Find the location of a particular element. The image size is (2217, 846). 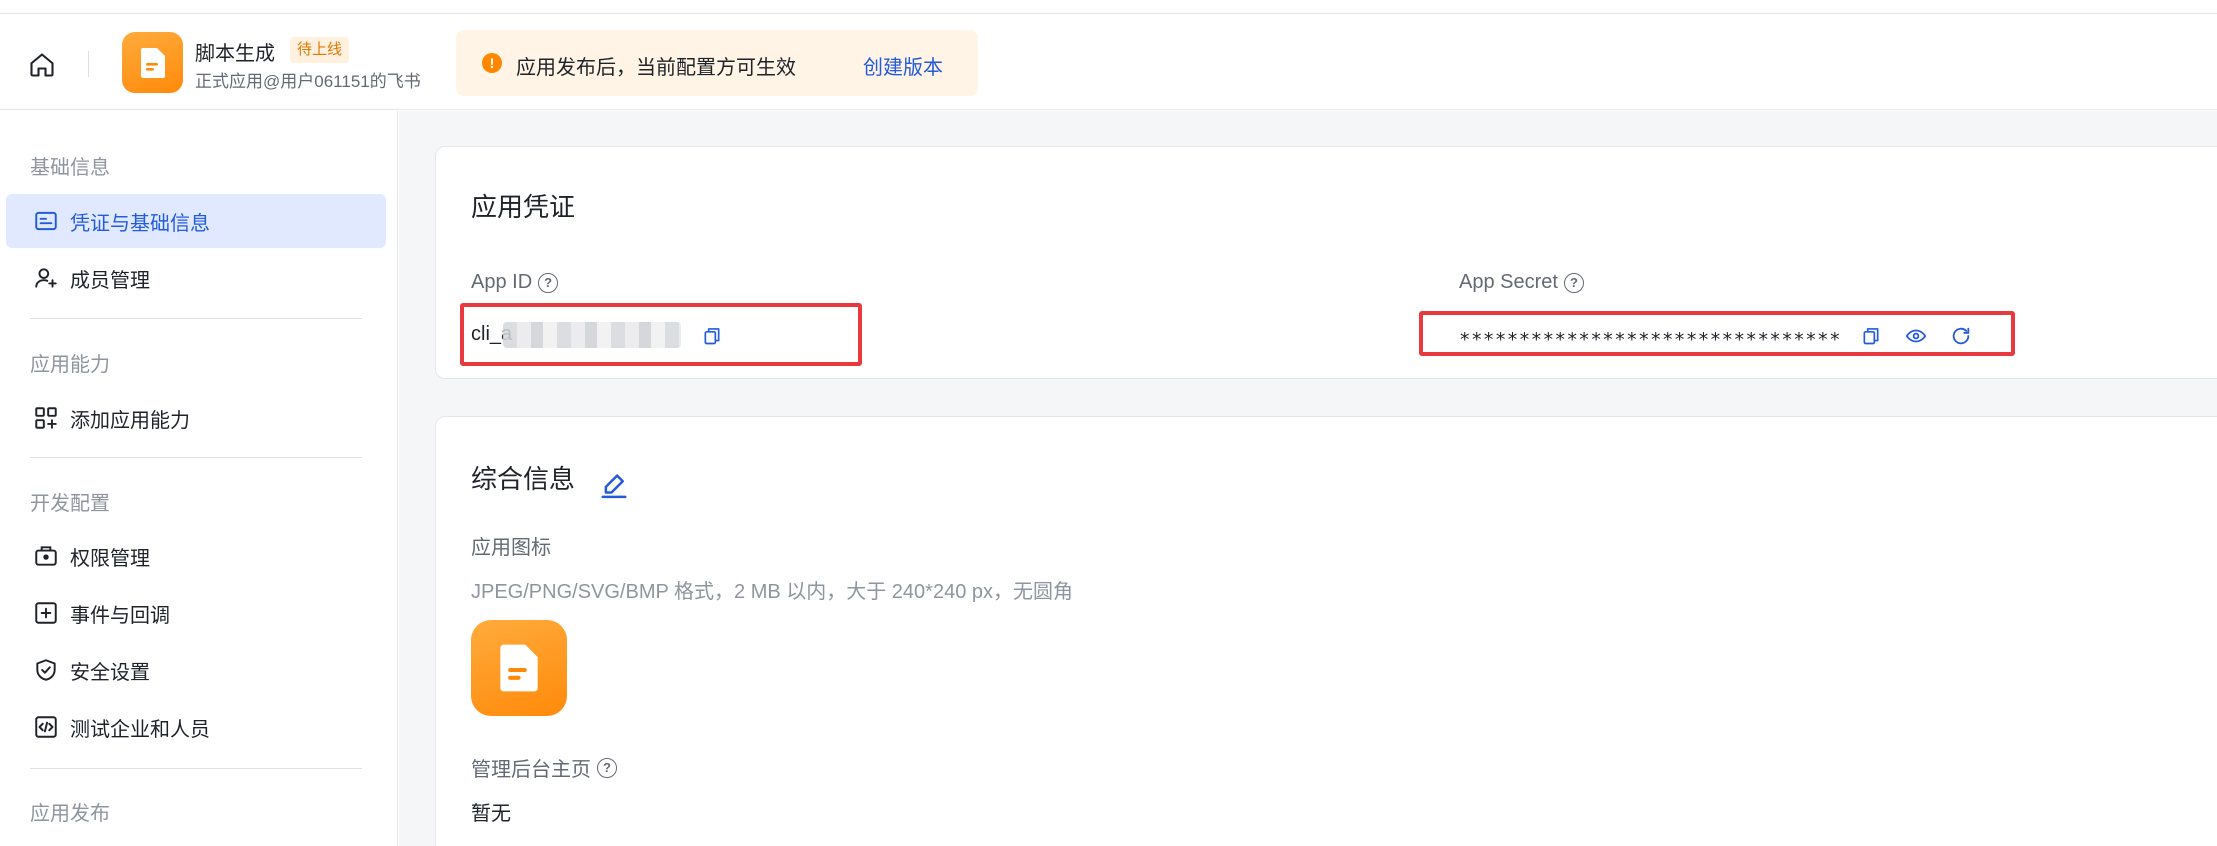

app-icon-label: 应用图标 is located at coordinates (511, 548).